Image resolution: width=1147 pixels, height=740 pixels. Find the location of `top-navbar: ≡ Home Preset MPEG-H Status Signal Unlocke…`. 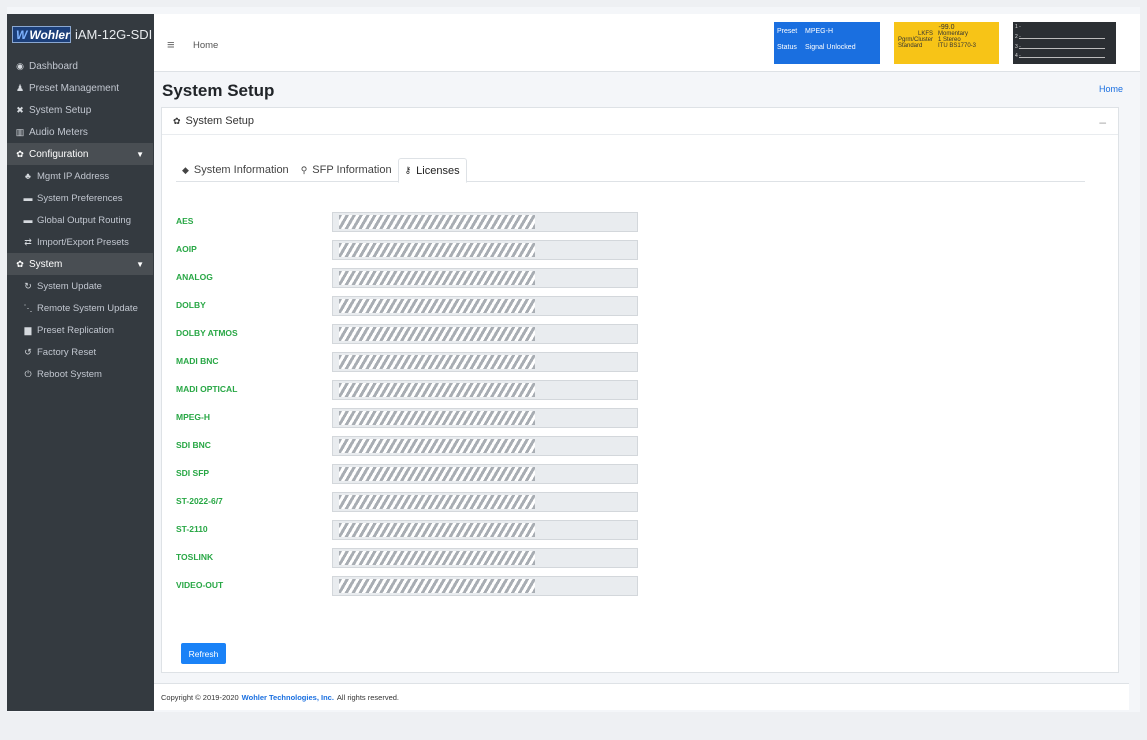

top-navbar: ≡ Home Preset MPEG-H Status Signal Unlocke… is located at coordinates (647, 43).